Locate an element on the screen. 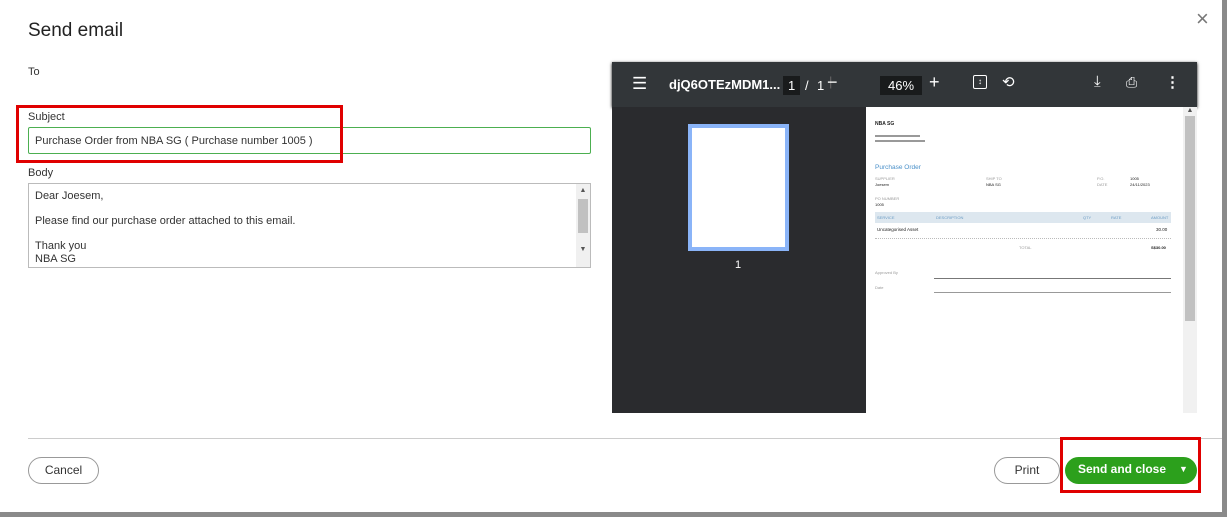 Image resolution: width=1227 pixels, height=517 pixels. doc-total: S$30.00 is located at coordinates (1158, 247).